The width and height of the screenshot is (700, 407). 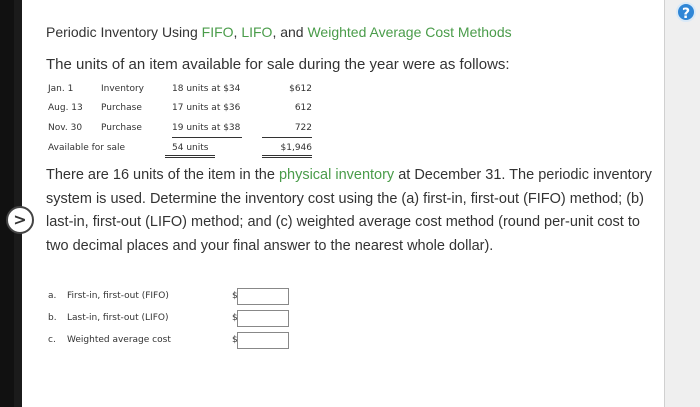 I want to click on next-arrow-icon: >, so click(x=20, y=220).